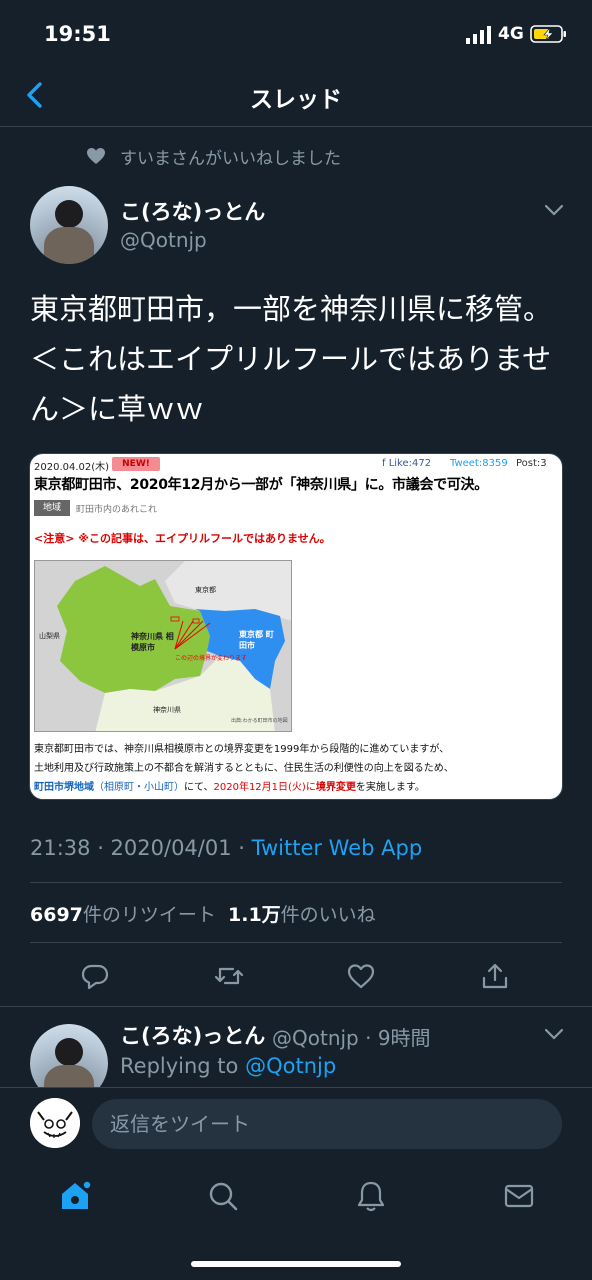  I want to click on comment-icon, so click(95, 976).